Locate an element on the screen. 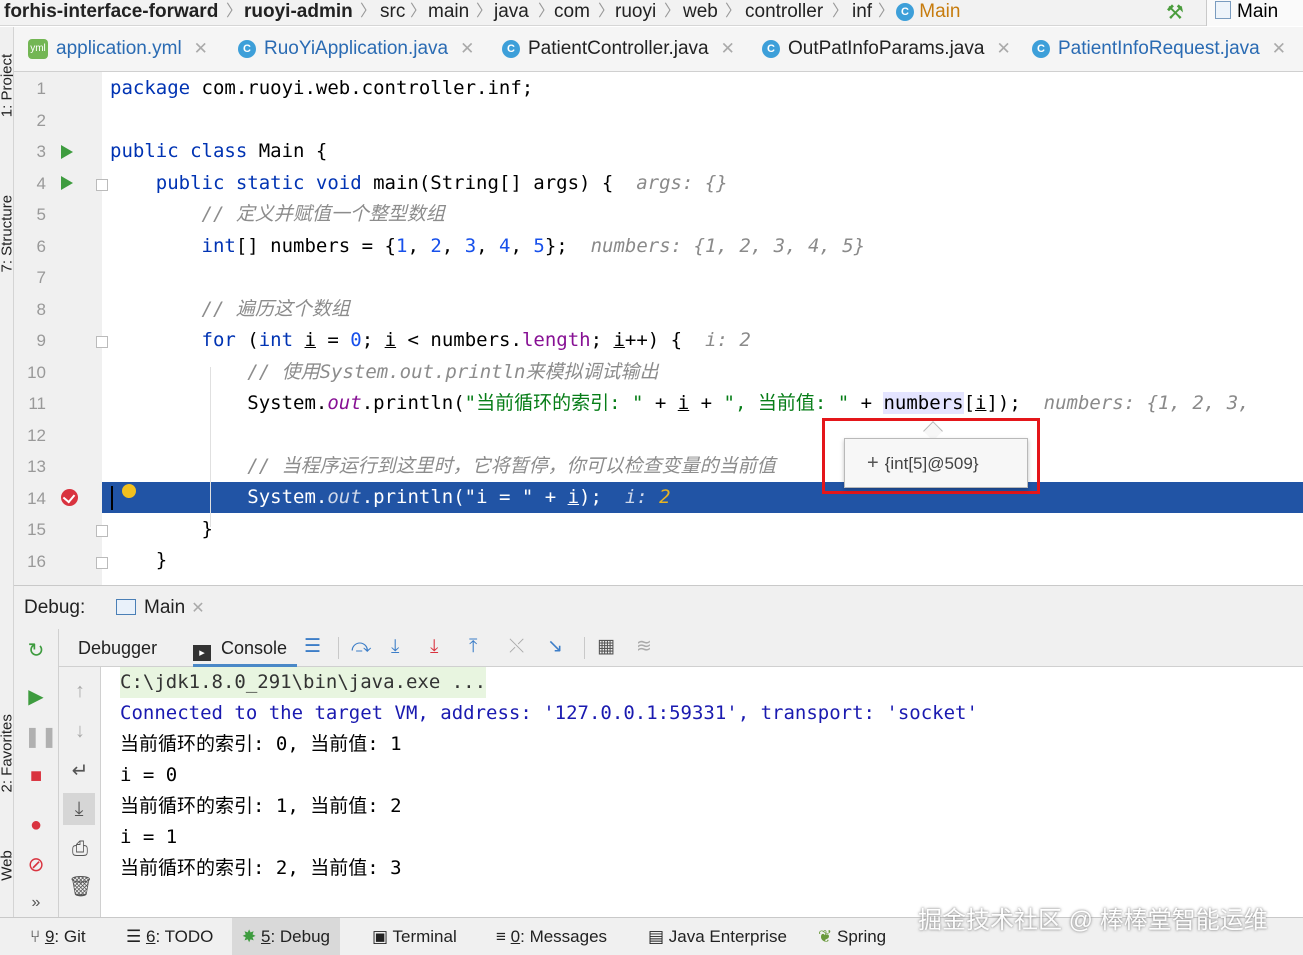 This screenshot has height=955, width=1303. run-method-icon is located at coordinates (67, 183).